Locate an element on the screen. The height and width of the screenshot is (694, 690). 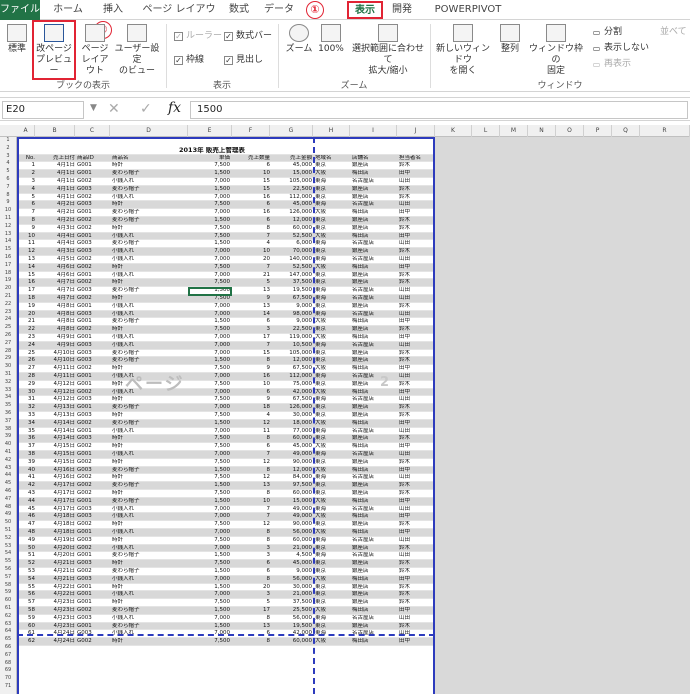
table-cell: 62 is located at coordinates (28, 642).